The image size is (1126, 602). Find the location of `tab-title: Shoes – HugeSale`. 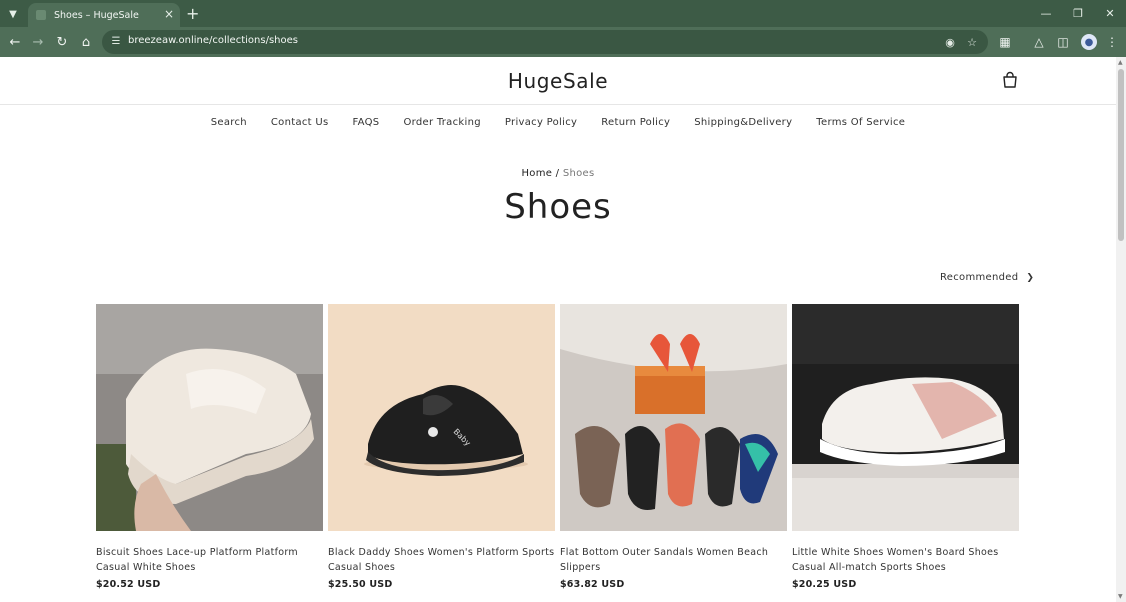

tab-title: Shoes – HugeSale is located at coordinates (96, 15).